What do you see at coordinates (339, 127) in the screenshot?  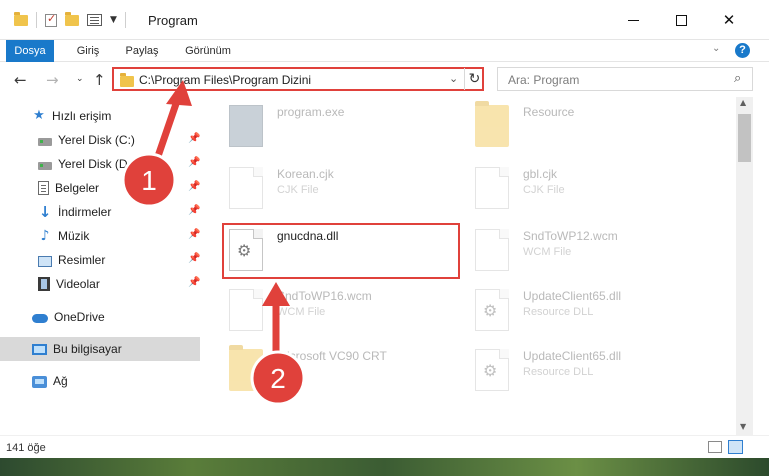 I see `file-item: program.exe` at bounding box center [339, 127].